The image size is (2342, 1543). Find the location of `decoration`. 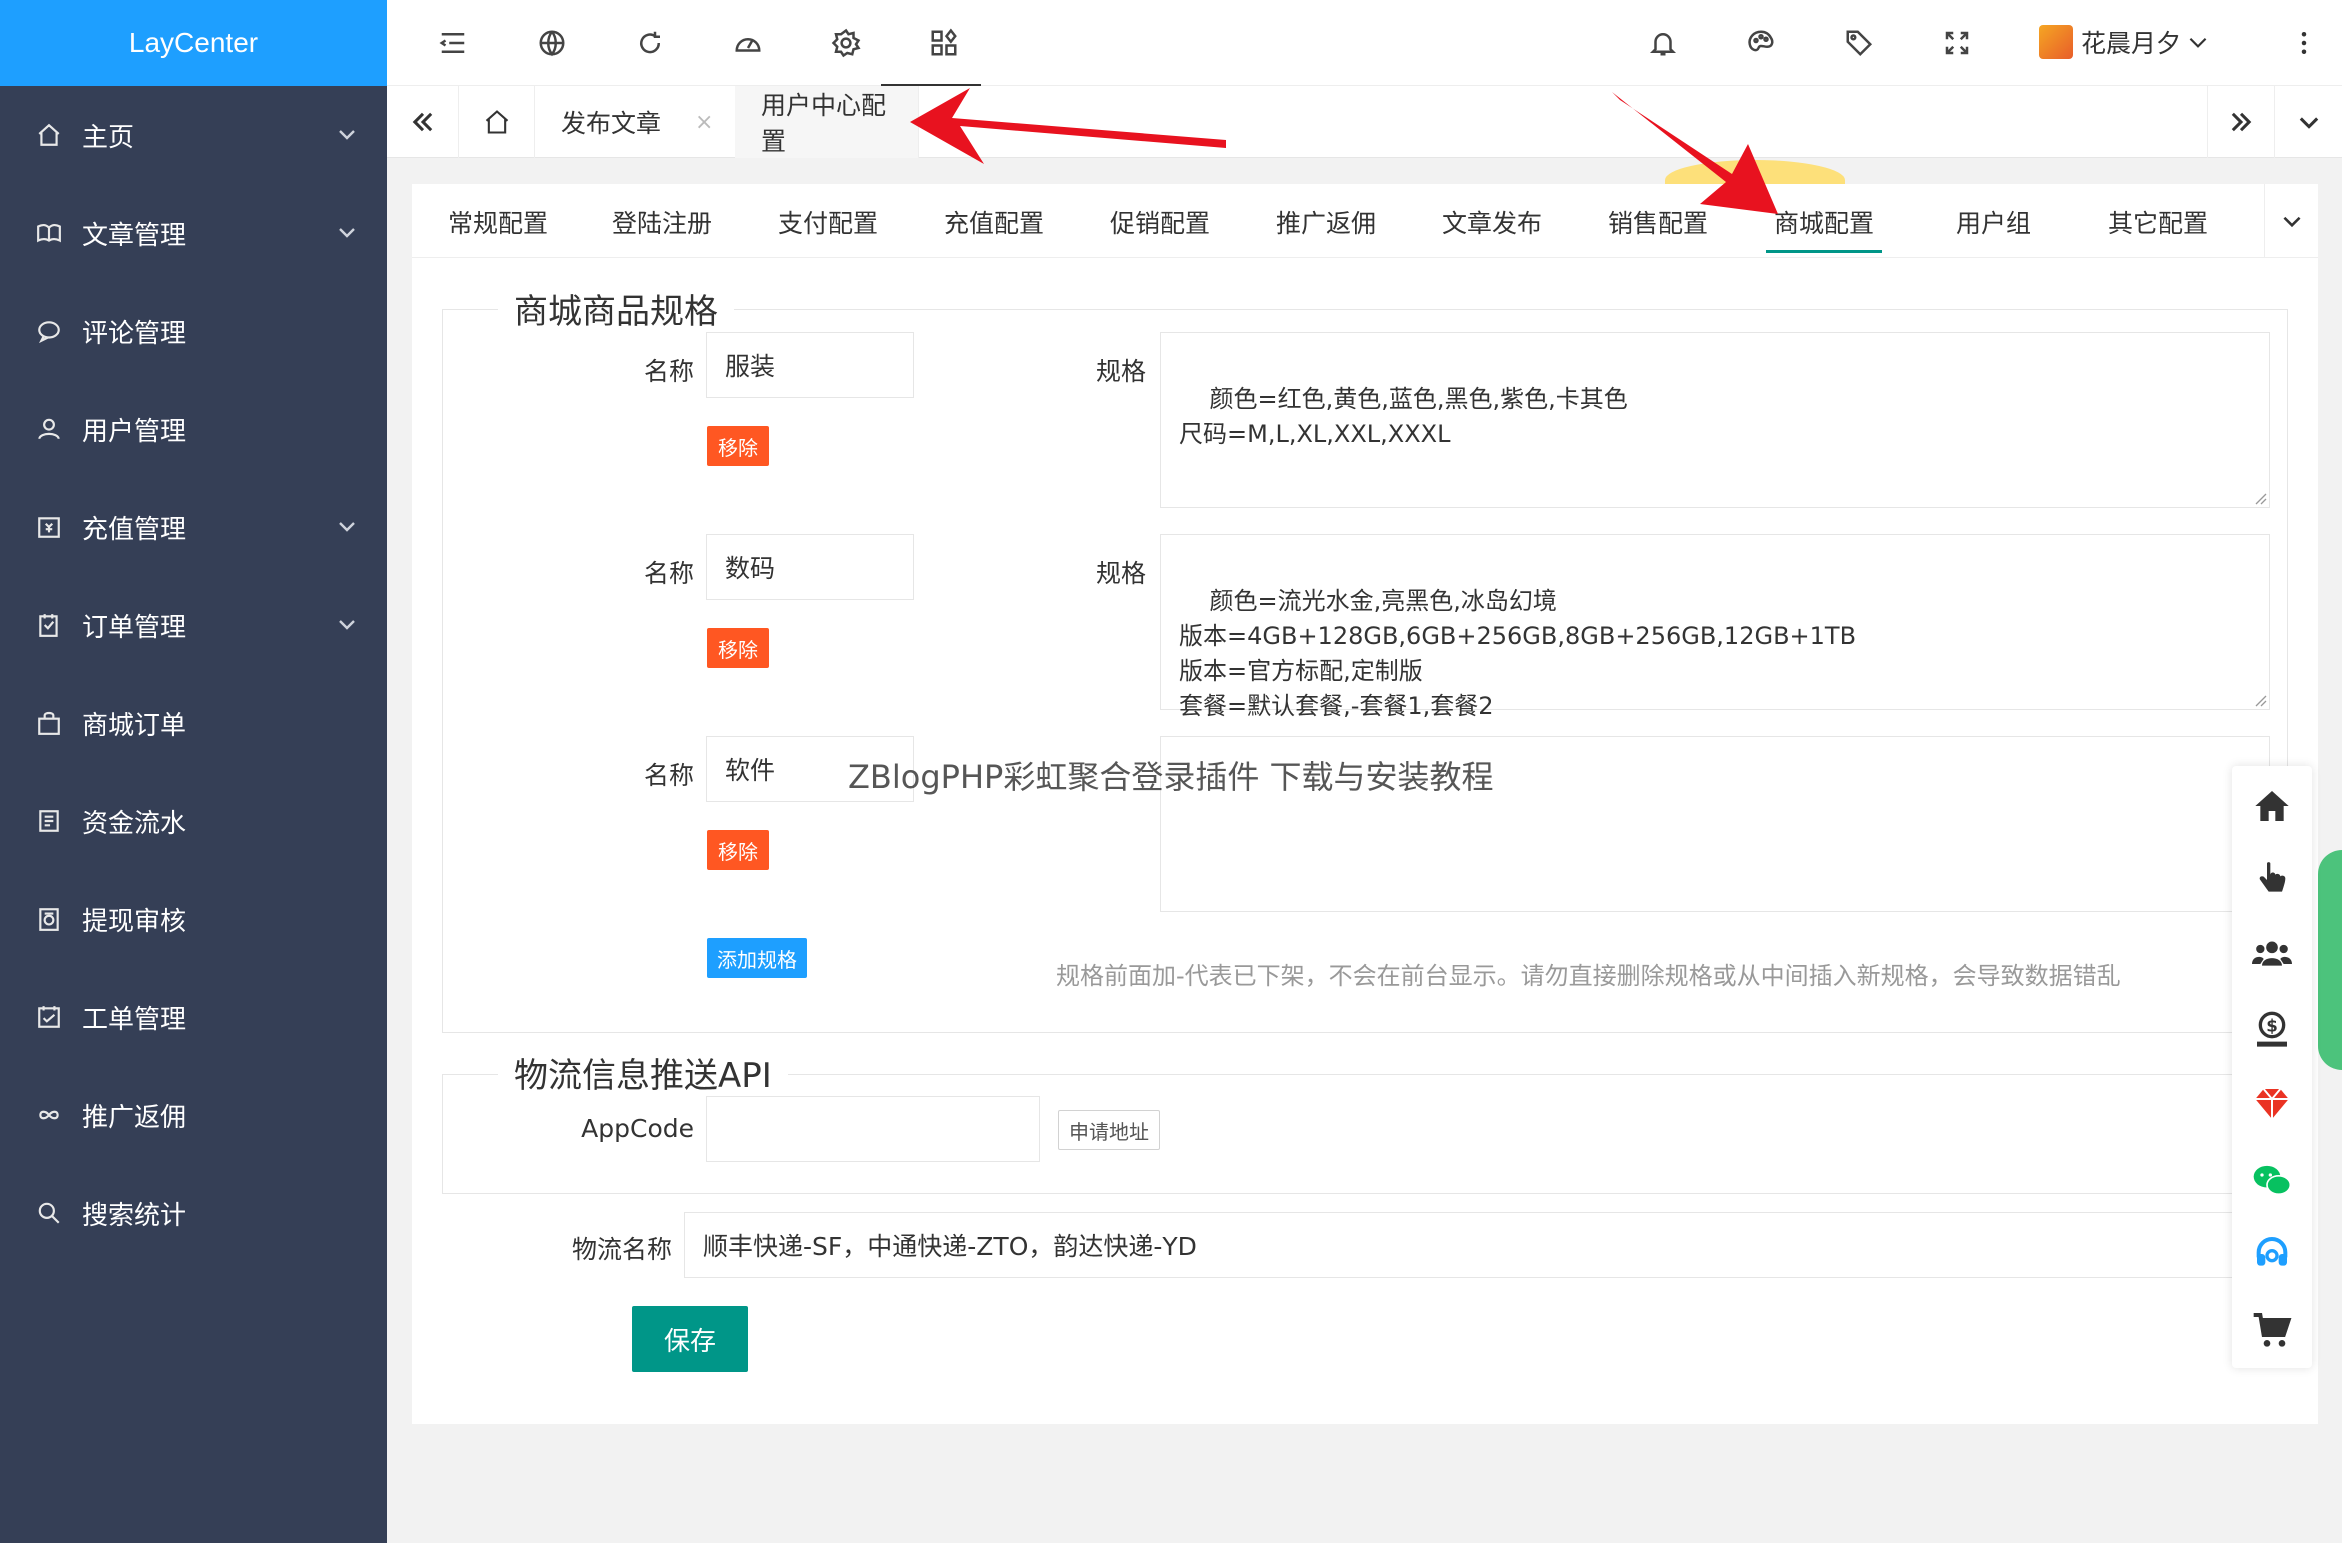

decoration is located at coordinates (2330, 960).